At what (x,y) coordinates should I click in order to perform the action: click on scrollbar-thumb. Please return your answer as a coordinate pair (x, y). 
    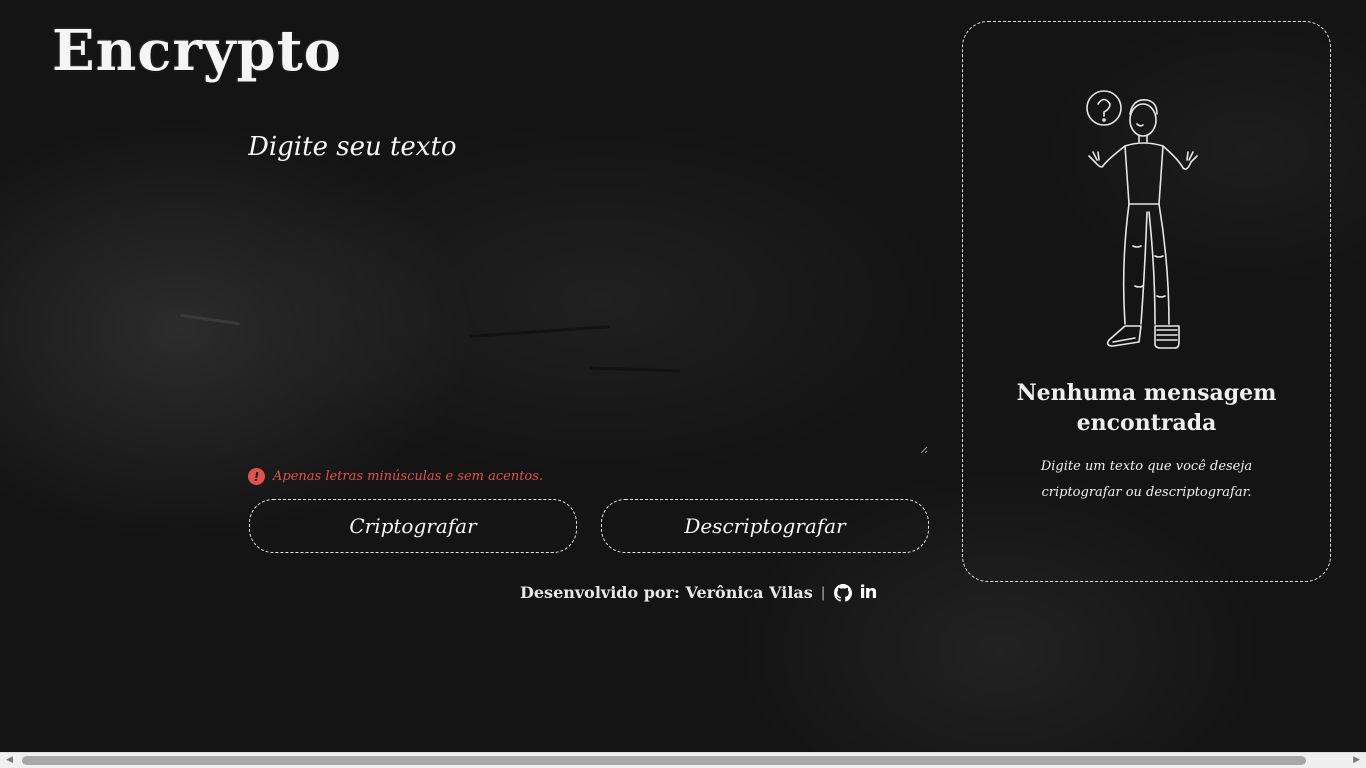
    Looking at the image, I should click on (664, 760).